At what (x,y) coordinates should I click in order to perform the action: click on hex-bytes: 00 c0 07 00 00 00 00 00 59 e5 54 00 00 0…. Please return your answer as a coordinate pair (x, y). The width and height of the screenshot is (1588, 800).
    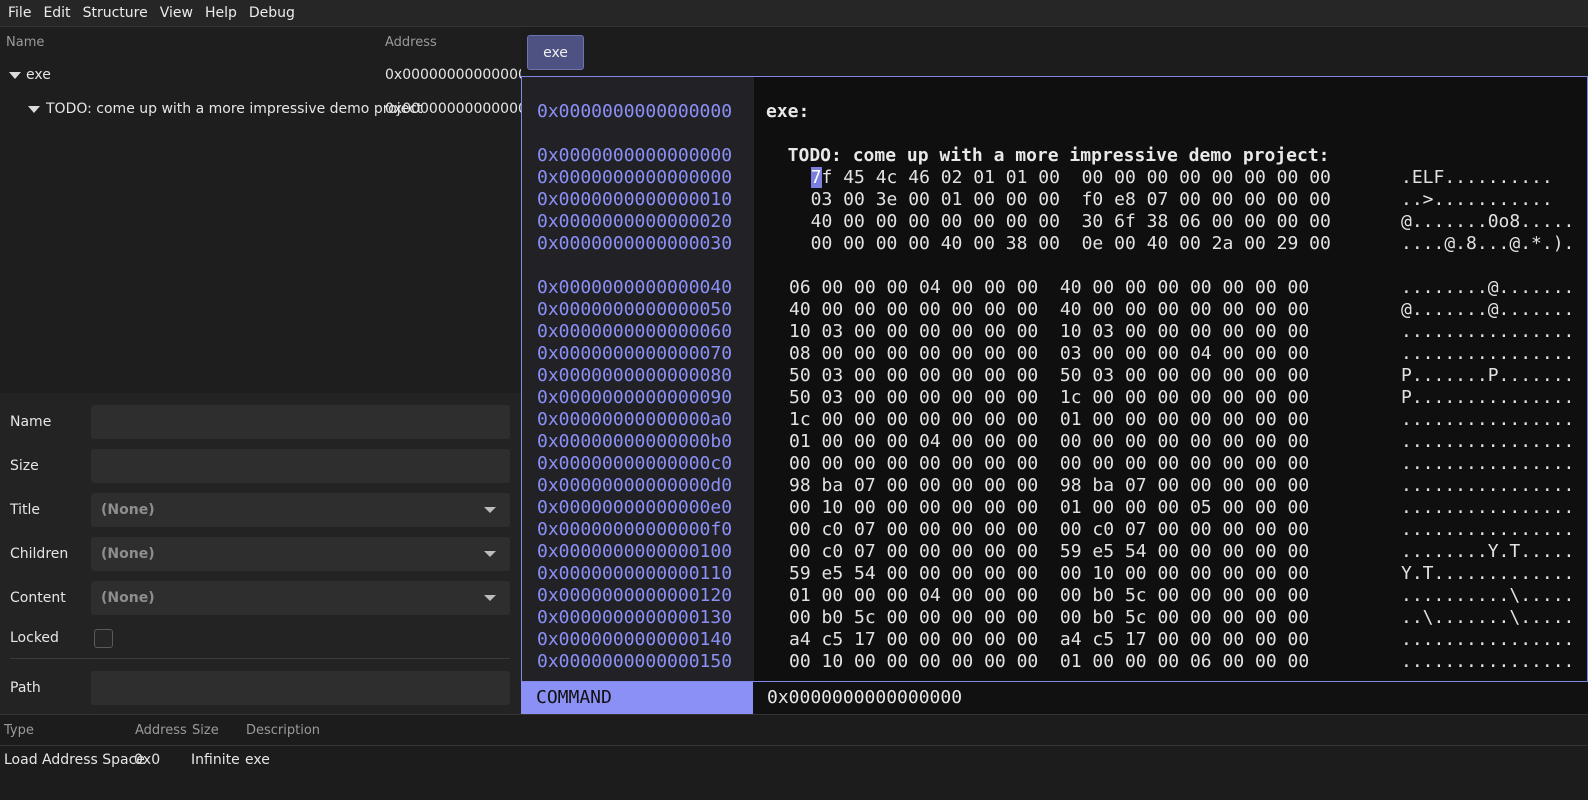
    Looking at the image, I should click on (1049, 552).